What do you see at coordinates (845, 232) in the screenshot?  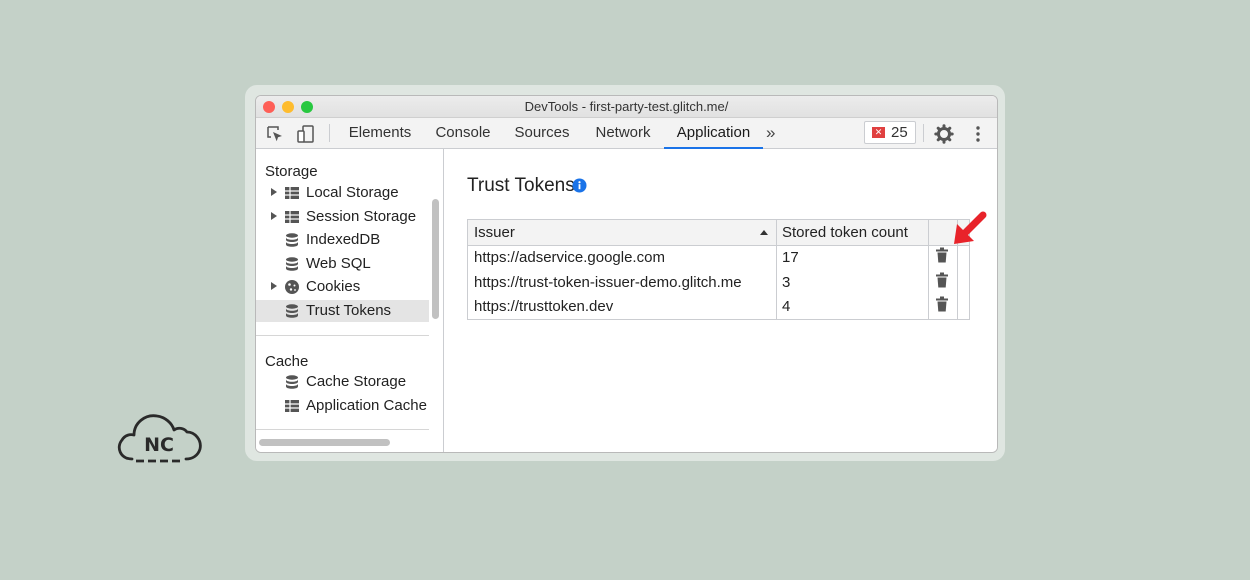 I see `column-header-stored-token-count: Stored token count` at bounding box center [845, 232].